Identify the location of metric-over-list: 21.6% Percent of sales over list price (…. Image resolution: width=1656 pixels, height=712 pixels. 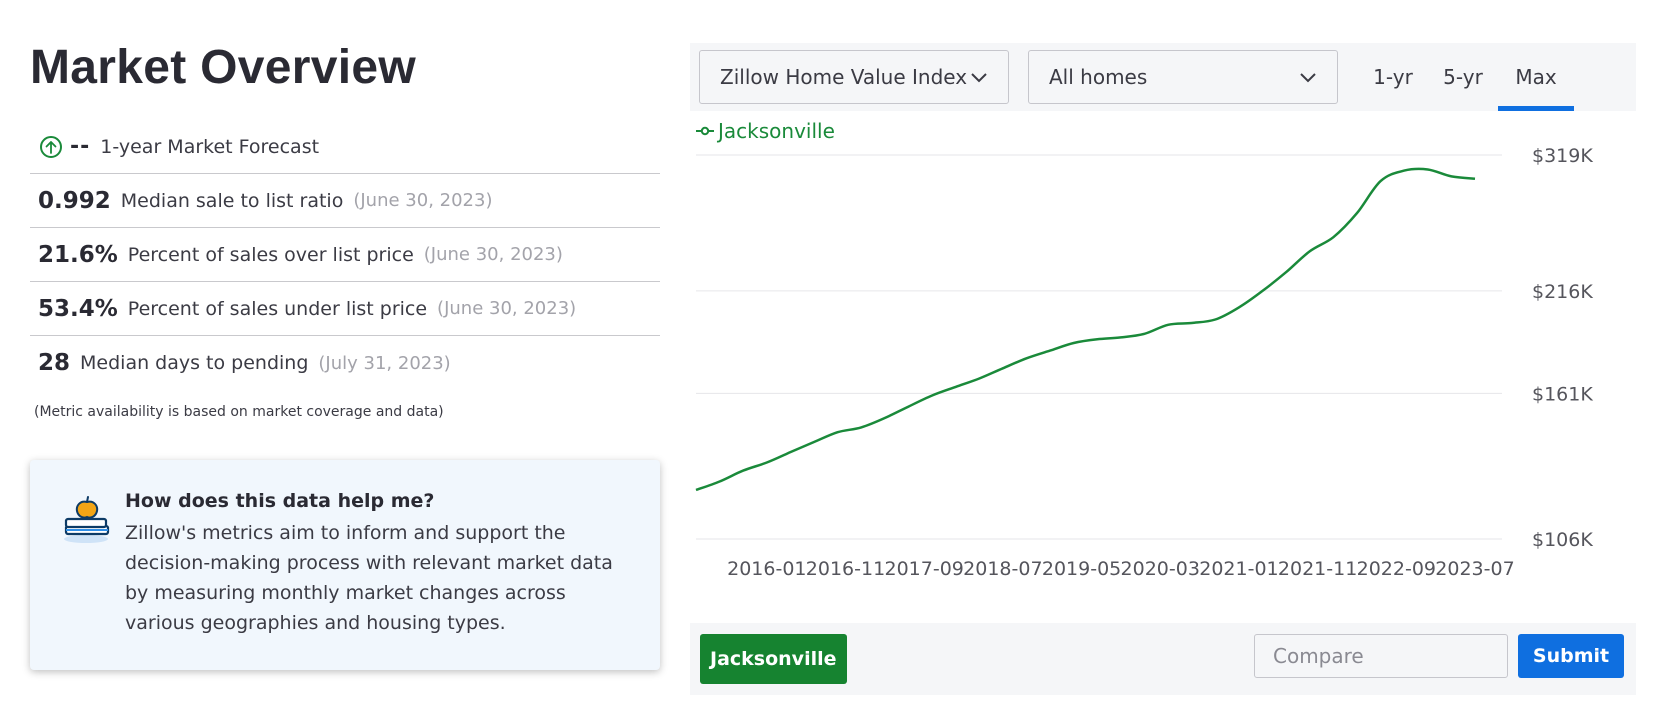
(345, 255).